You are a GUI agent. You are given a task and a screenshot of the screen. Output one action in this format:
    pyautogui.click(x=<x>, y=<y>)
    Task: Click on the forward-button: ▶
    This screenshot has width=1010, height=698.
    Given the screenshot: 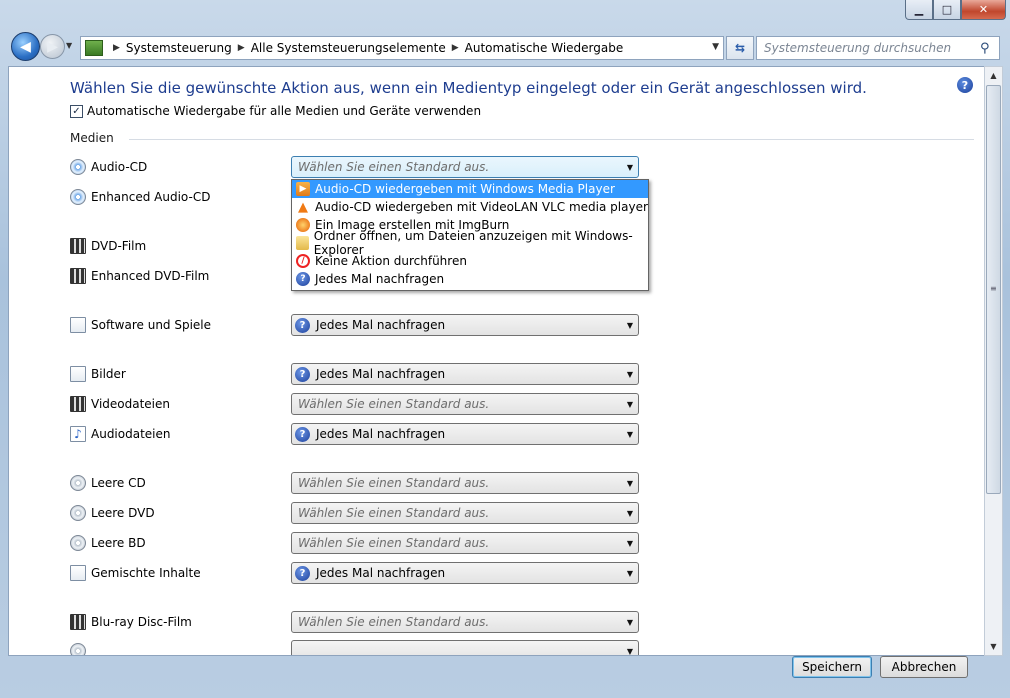 What is the action you would take?
    pyautogui.click(x=52, y=46)
    